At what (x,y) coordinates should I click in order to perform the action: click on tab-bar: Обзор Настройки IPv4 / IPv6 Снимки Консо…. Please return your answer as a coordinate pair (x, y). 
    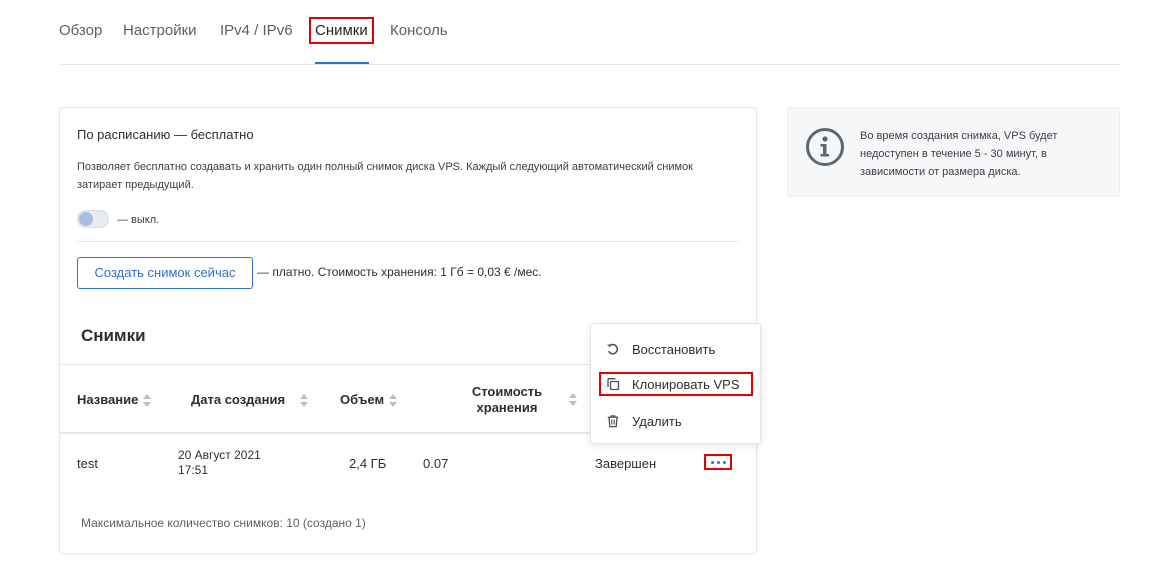
    Looking at the image, I should click on (590, 32).